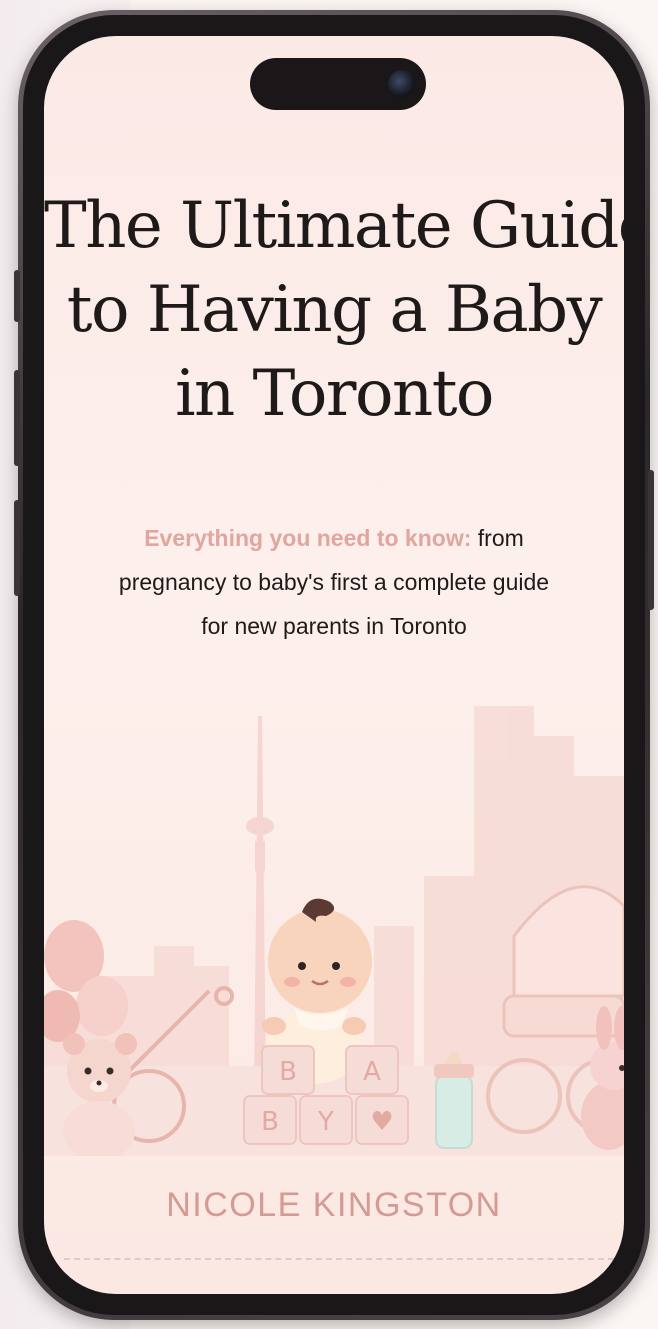  What do you see at coordinates (651, 540) in the screenshot?
I see `power-button` at bounding box center [651, 540].